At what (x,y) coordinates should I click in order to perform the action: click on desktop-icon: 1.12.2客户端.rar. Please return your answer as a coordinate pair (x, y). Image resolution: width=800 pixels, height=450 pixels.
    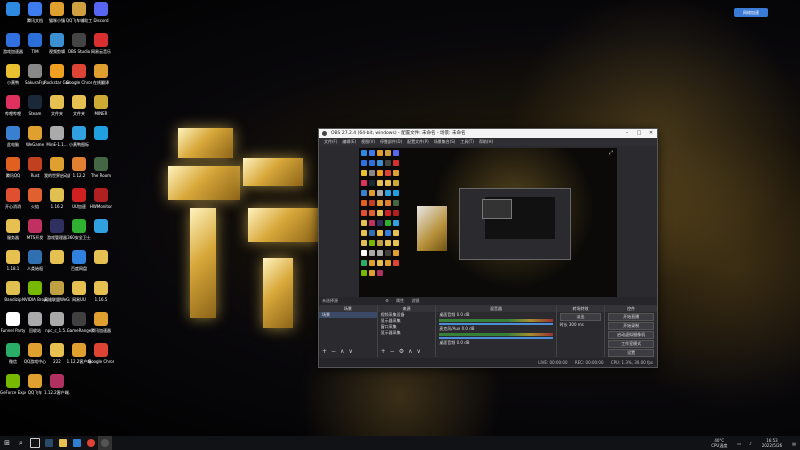
    Looking at the image, I should click on (57, 393).